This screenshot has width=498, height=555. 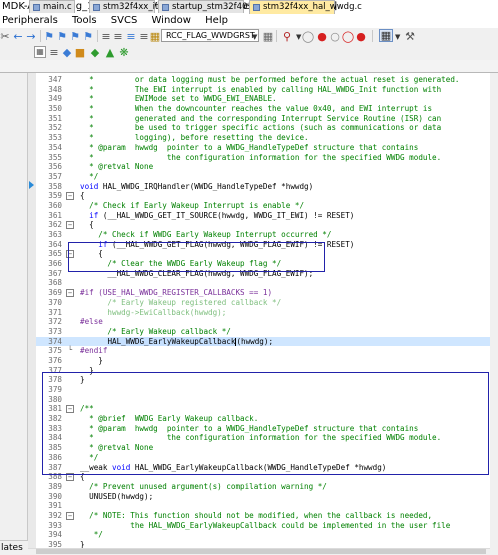 What do you see at coordinates (117, 167) in the screenshot?
I see `comment-text: * @retval None` at bounding box center [117, 167].